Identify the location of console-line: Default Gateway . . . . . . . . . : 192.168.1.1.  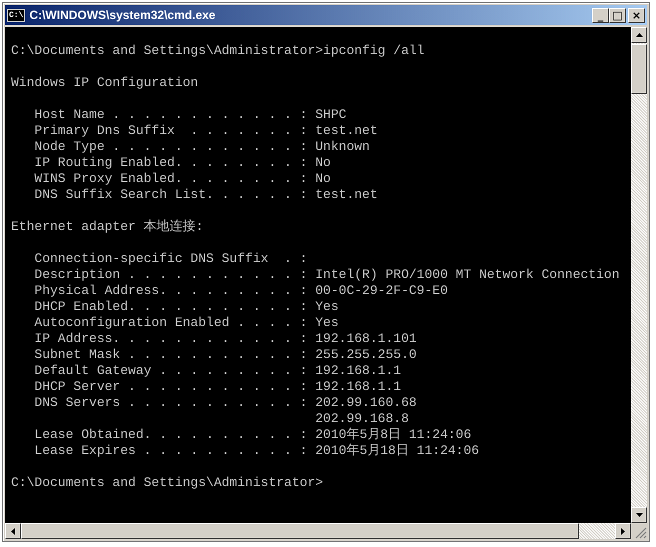
(217, 371).